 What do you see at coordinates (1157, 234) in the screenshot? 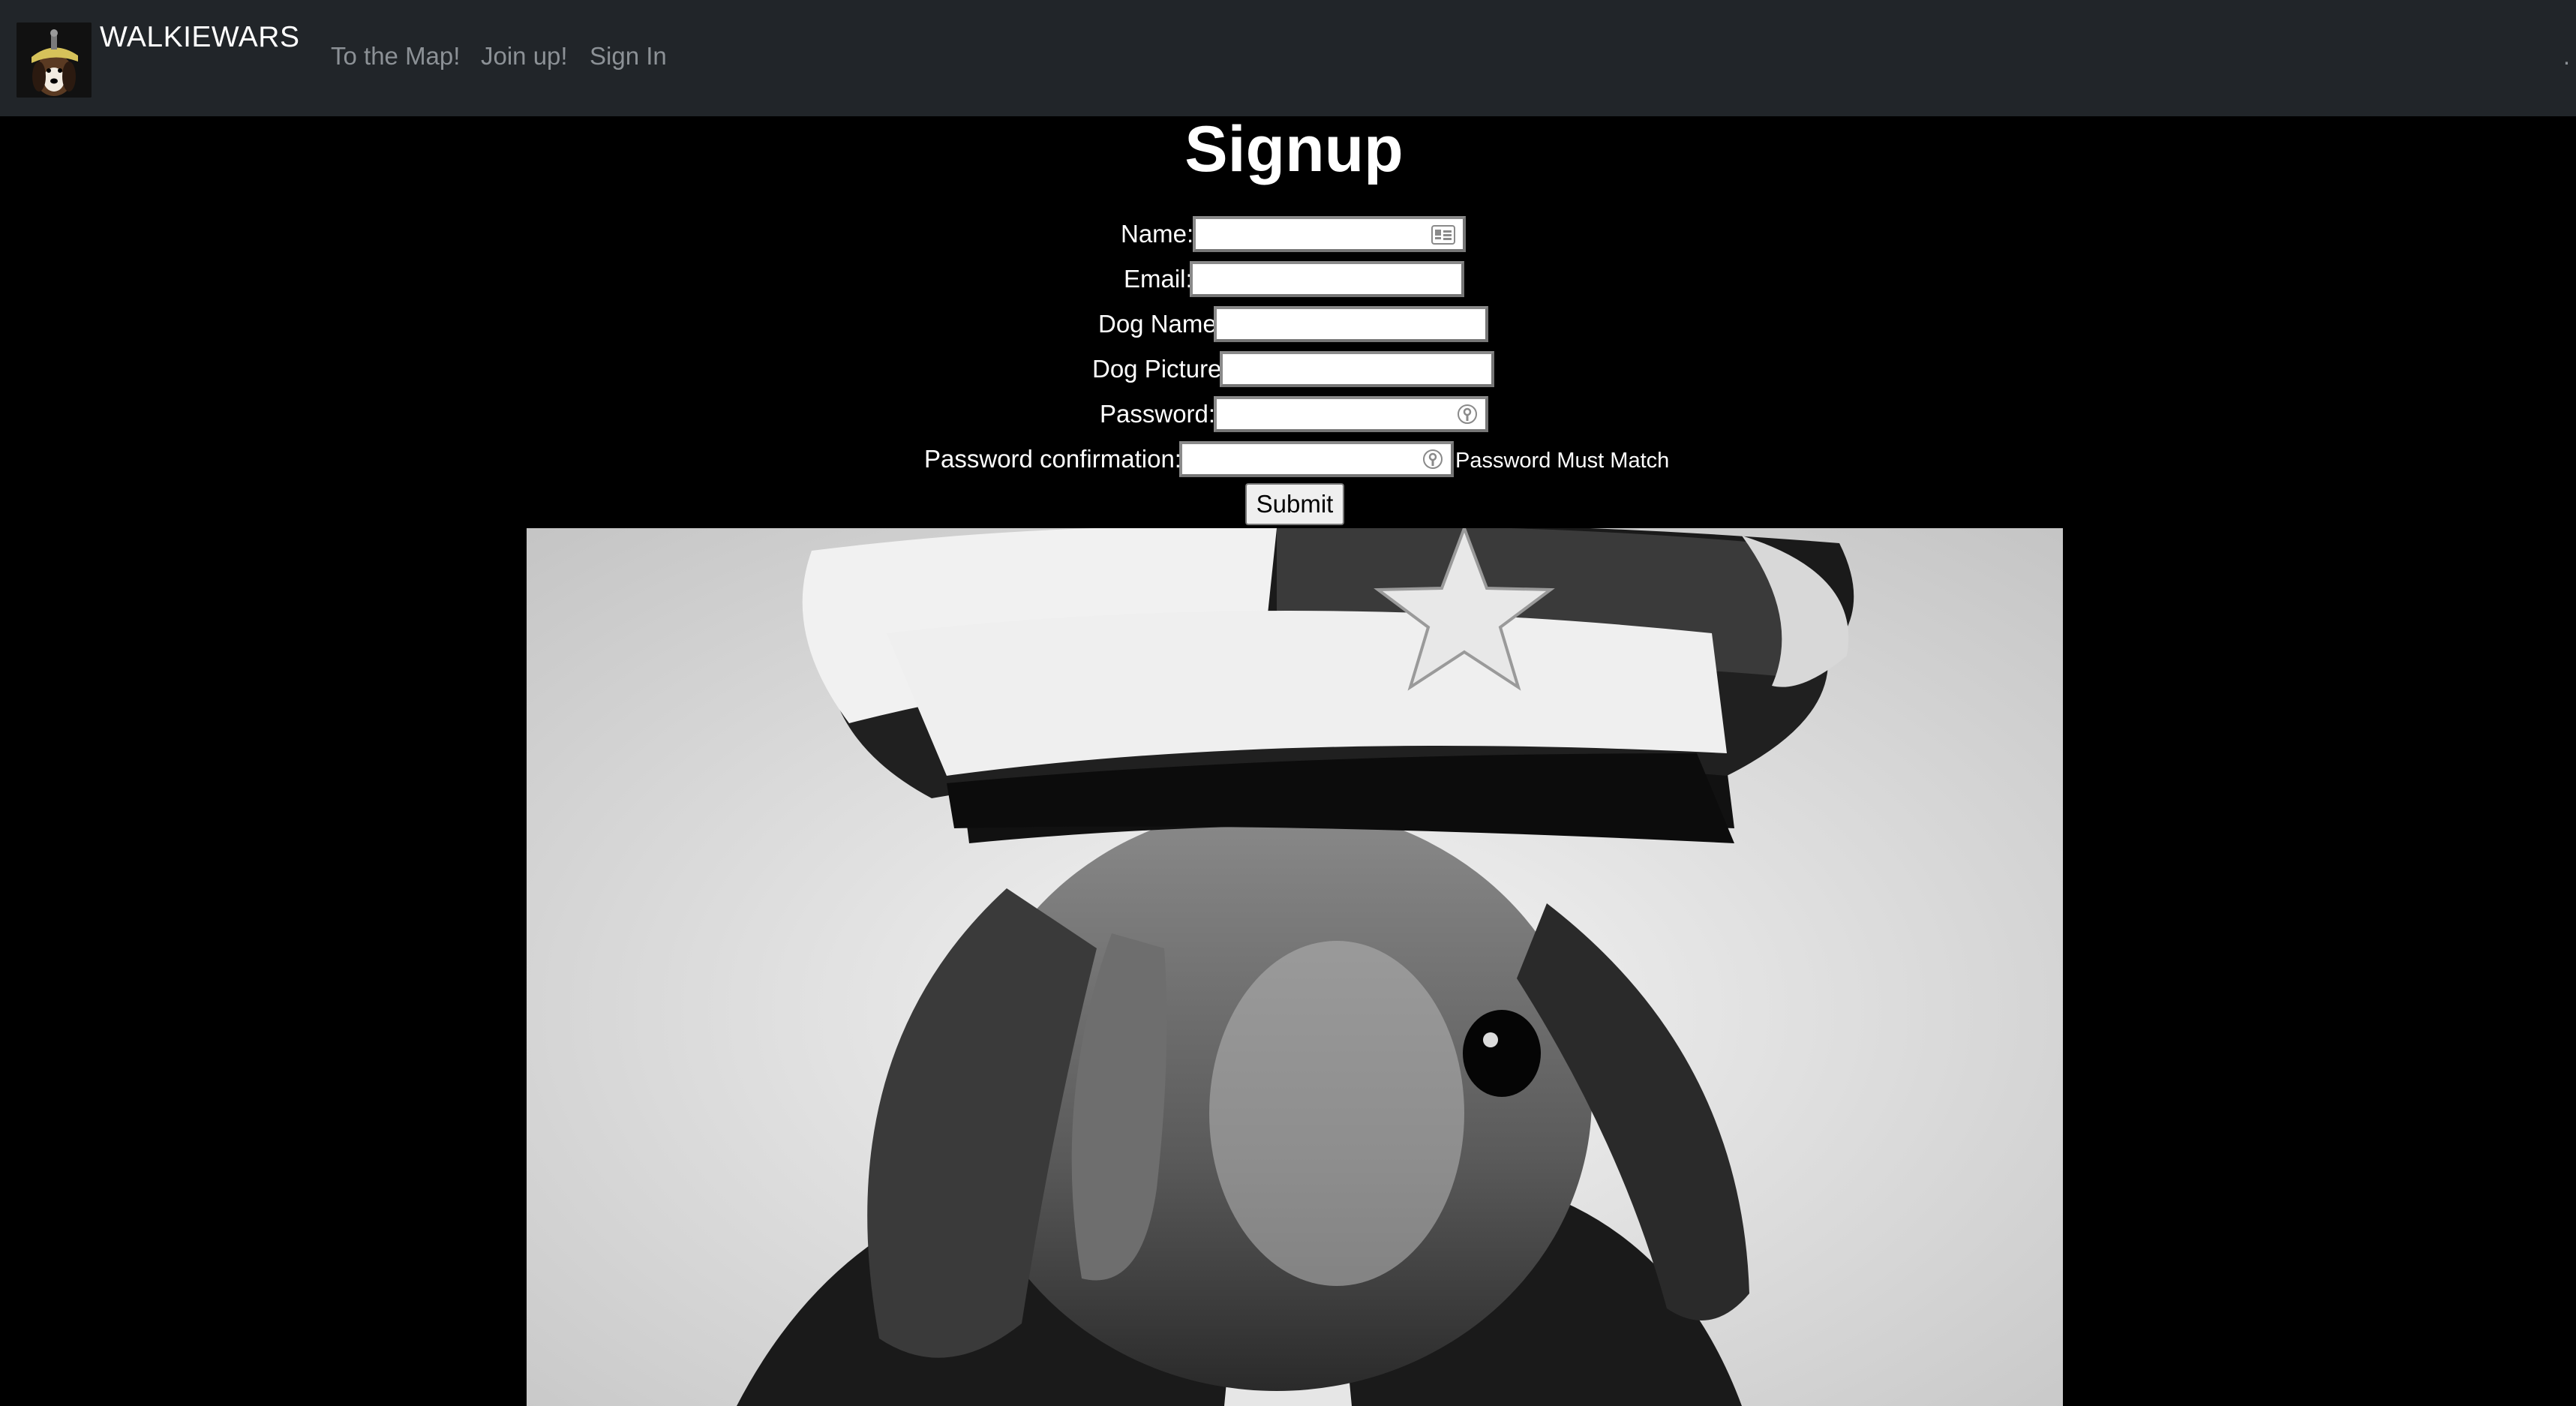
I see `name-label: Name:` at bounding box center [1157, 234].